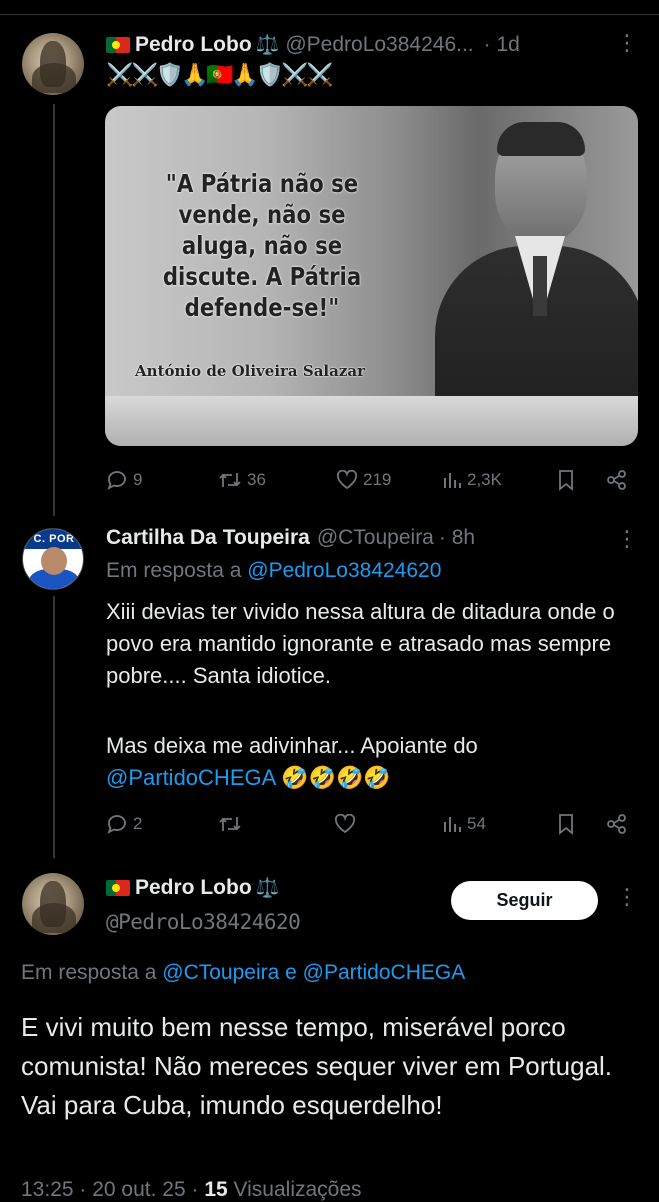 Image resolution: width=659 pixels, height=1202 pixels. I want to click on like-button, so click(345, 824).